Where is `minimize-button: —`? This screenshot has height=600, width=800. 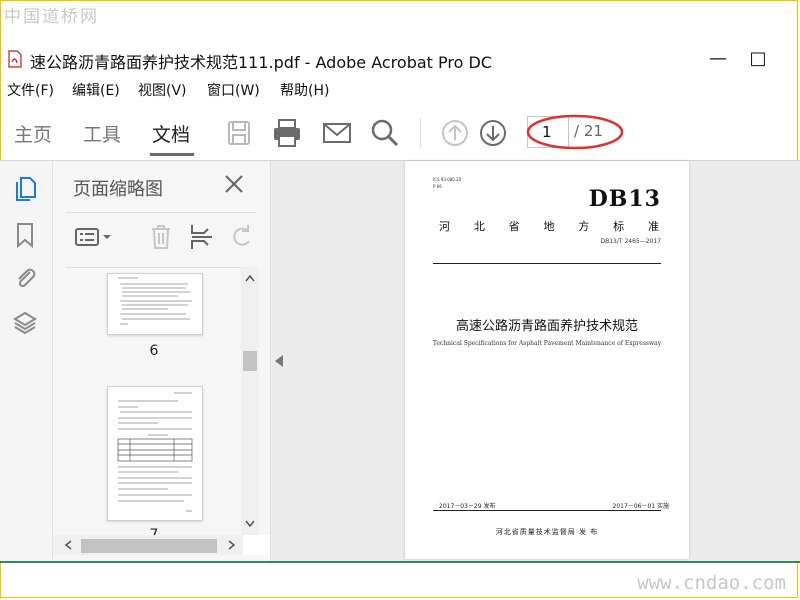 minimize-button: — is located at coordinates (718, 59).